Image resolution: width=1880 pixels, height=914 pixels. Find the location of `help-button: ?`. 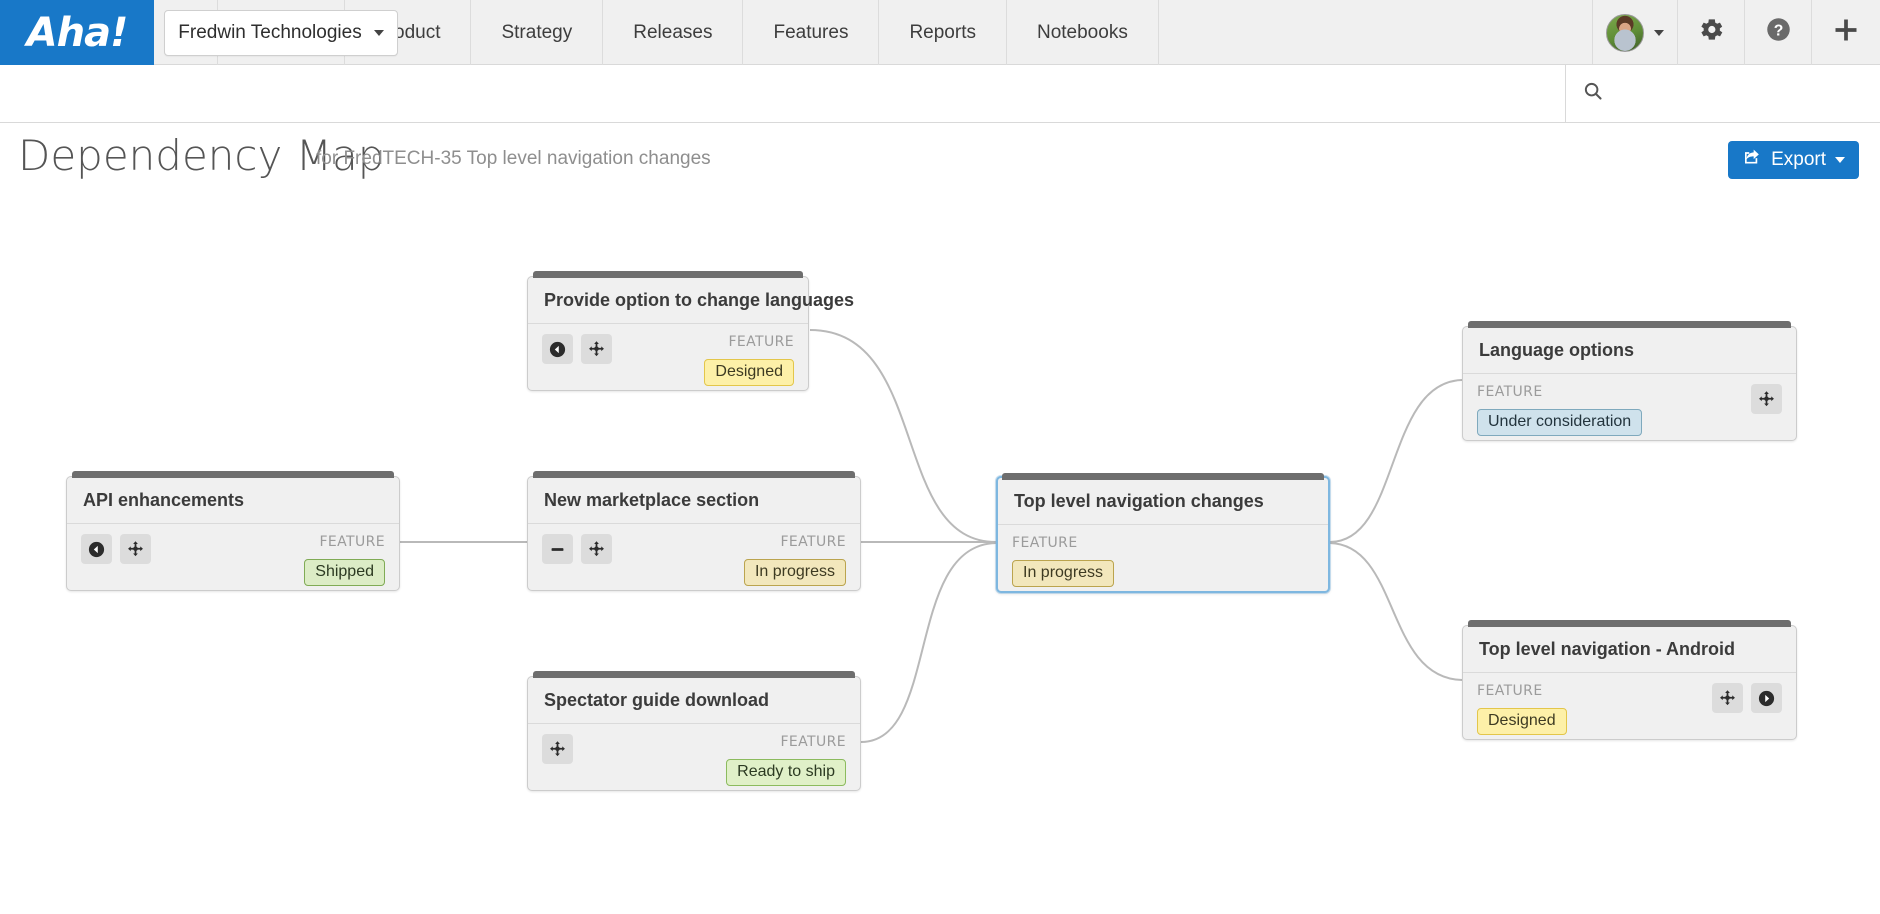

help-button: ? is located at coordinates (1778, 32).